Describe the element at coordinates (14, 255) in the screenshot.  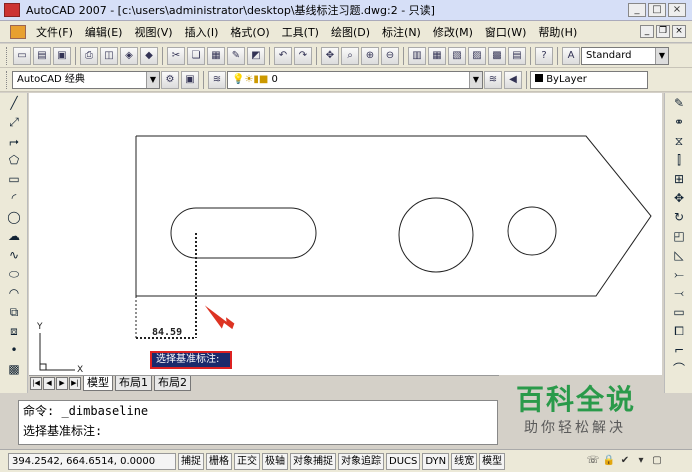
I see `spline-icon: ∿` at that location.